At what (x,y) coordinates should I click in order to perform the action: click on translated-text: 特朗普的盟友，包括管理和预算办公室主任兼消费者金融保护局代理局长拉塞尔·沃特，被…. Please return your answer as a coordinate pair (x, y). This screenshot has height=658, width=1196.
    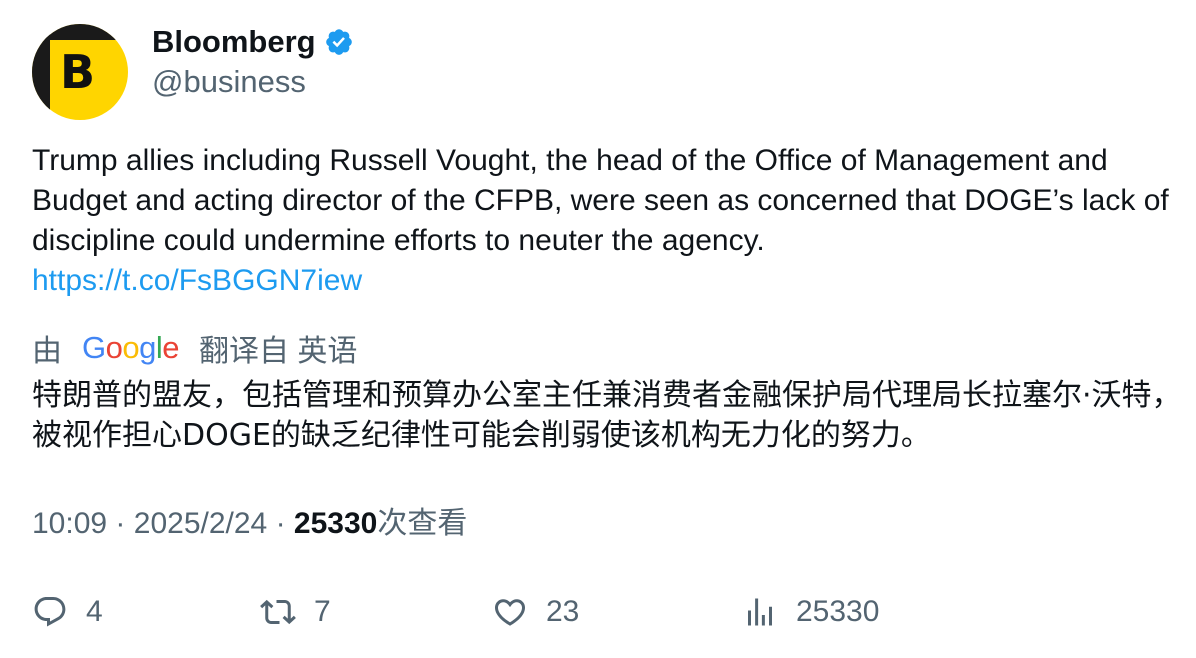
    Looking at the image, I should click on (607, 415).